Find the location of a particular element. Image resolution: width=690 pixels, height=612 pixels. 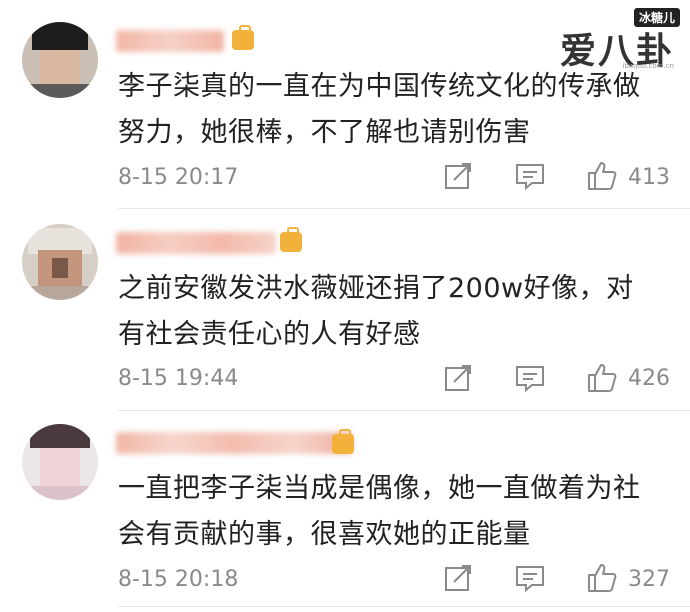

username-blurred is located at coordinates (234, 443).